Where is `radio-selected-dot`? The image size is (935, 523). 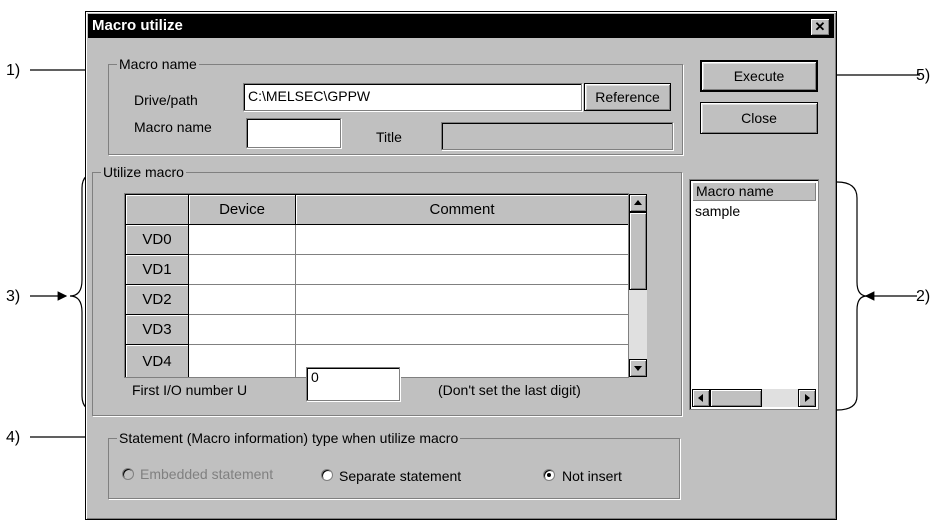
radio-selected-dot is located at coordinates (549, 475).